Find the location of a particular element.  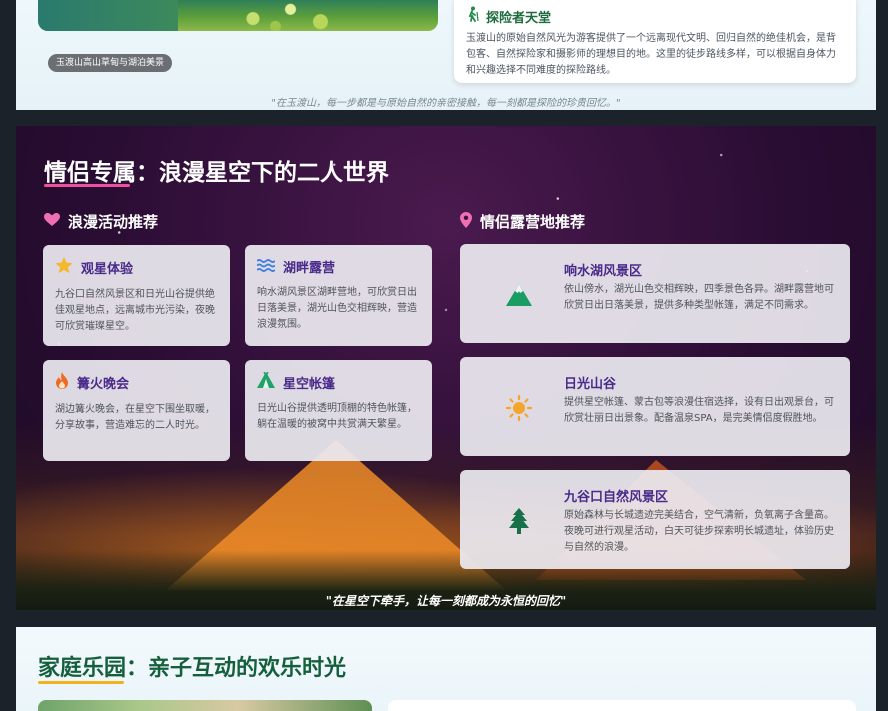

campsite-title: 响水湖风景区 is located at coordinates (603, 271).